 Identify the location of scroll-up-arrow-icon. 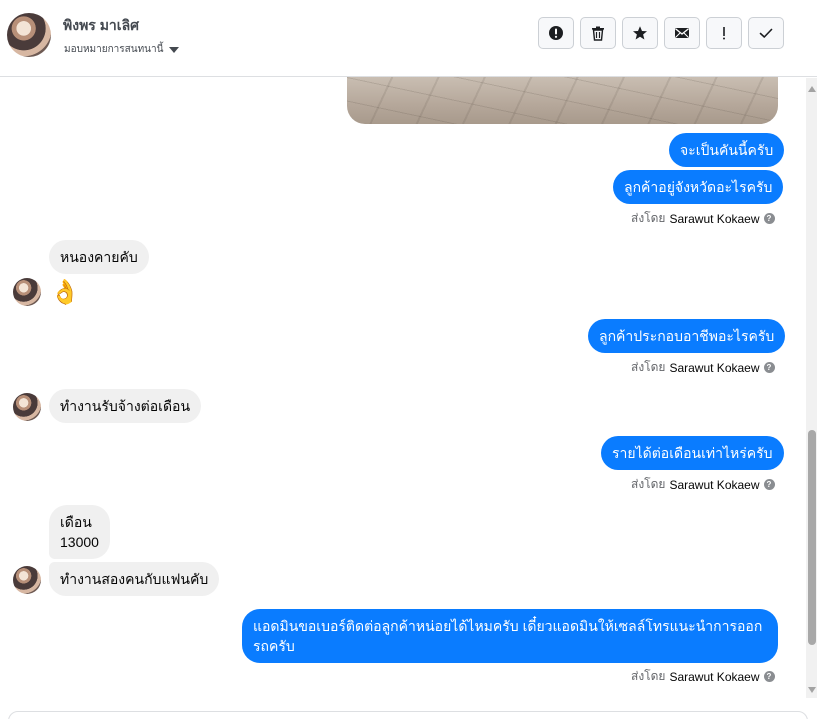
(812, 89).